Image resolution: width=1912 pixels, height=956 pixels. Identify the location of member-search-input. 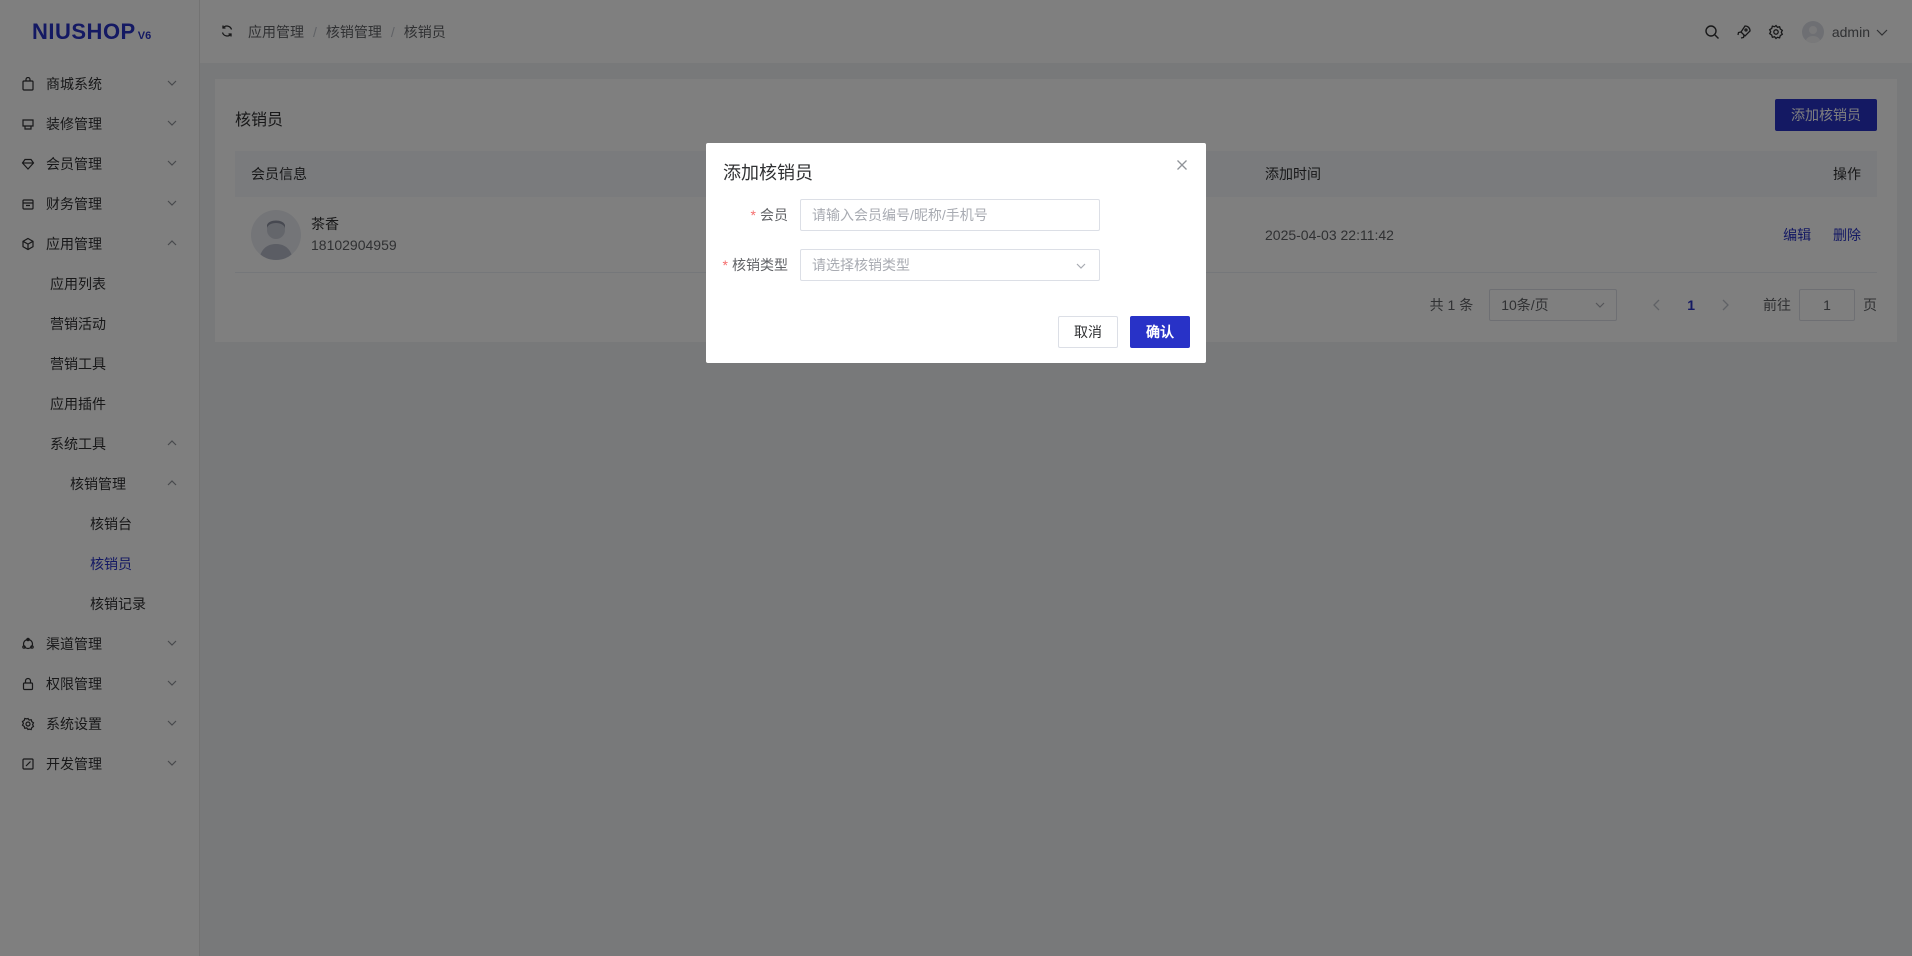
(950, 215).